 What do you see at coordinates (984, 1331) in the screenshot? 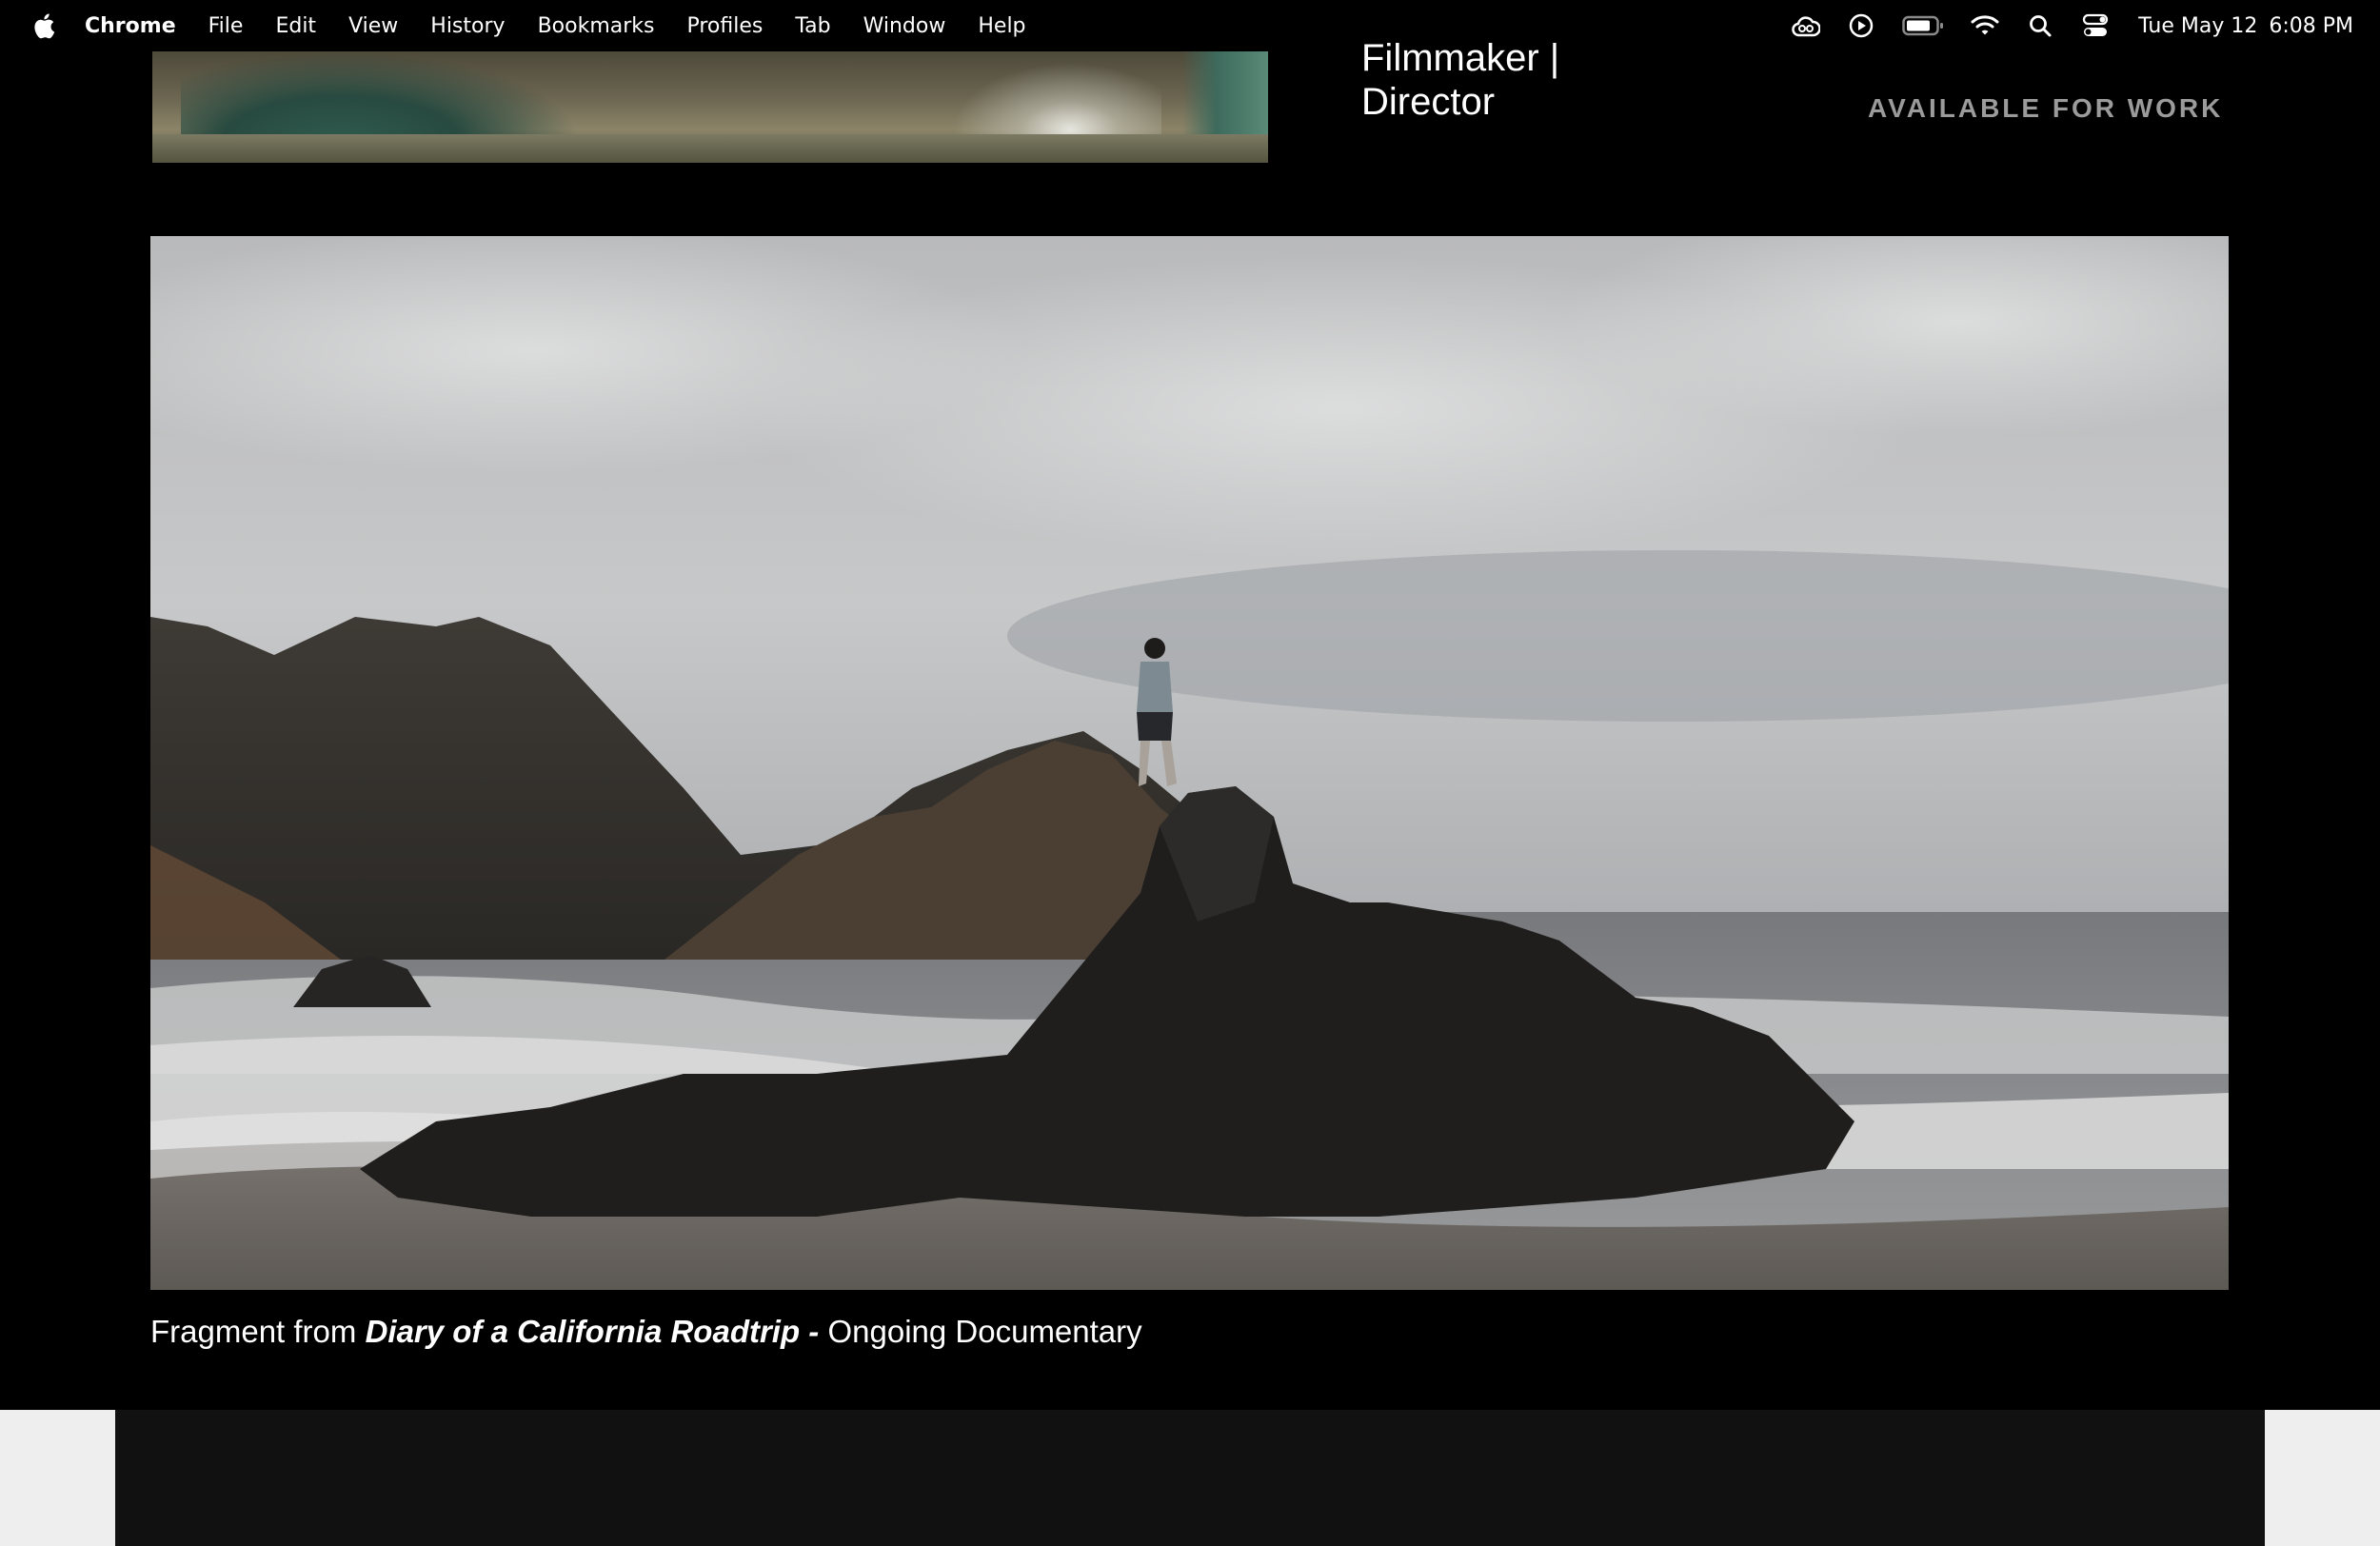
I see `caption-suffix: Ongoing Documentary` at bounding box center [984, 1331].